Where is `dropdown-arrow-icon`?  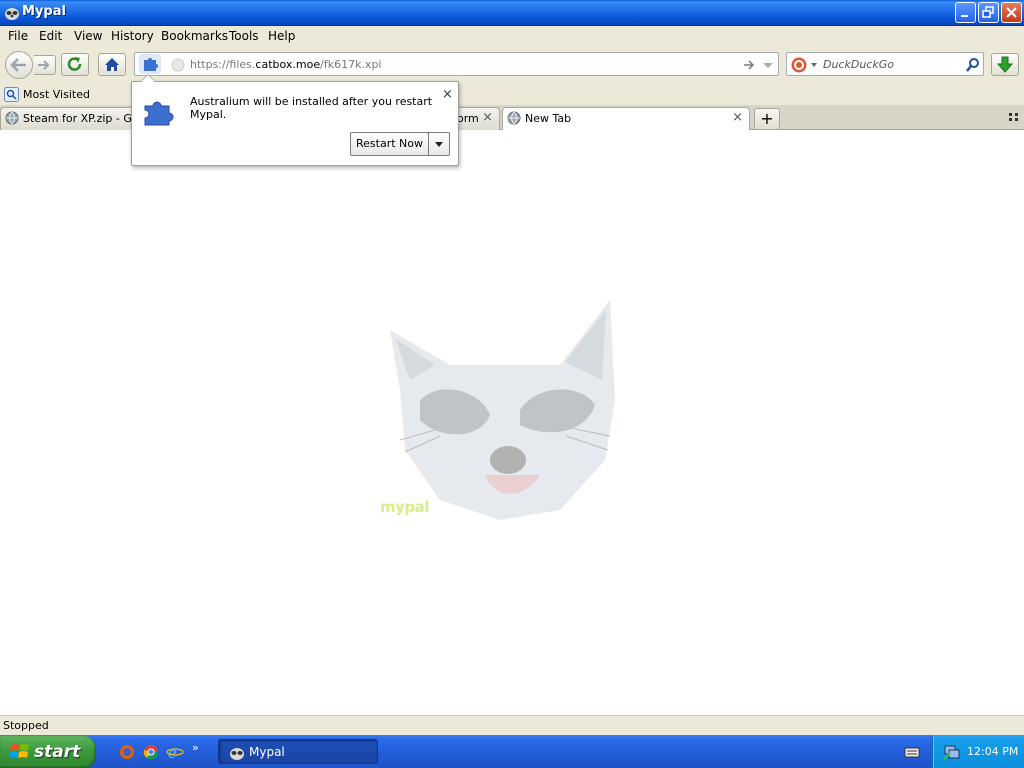
dropdown-arrow-icon is located at coordinates (439, 144).